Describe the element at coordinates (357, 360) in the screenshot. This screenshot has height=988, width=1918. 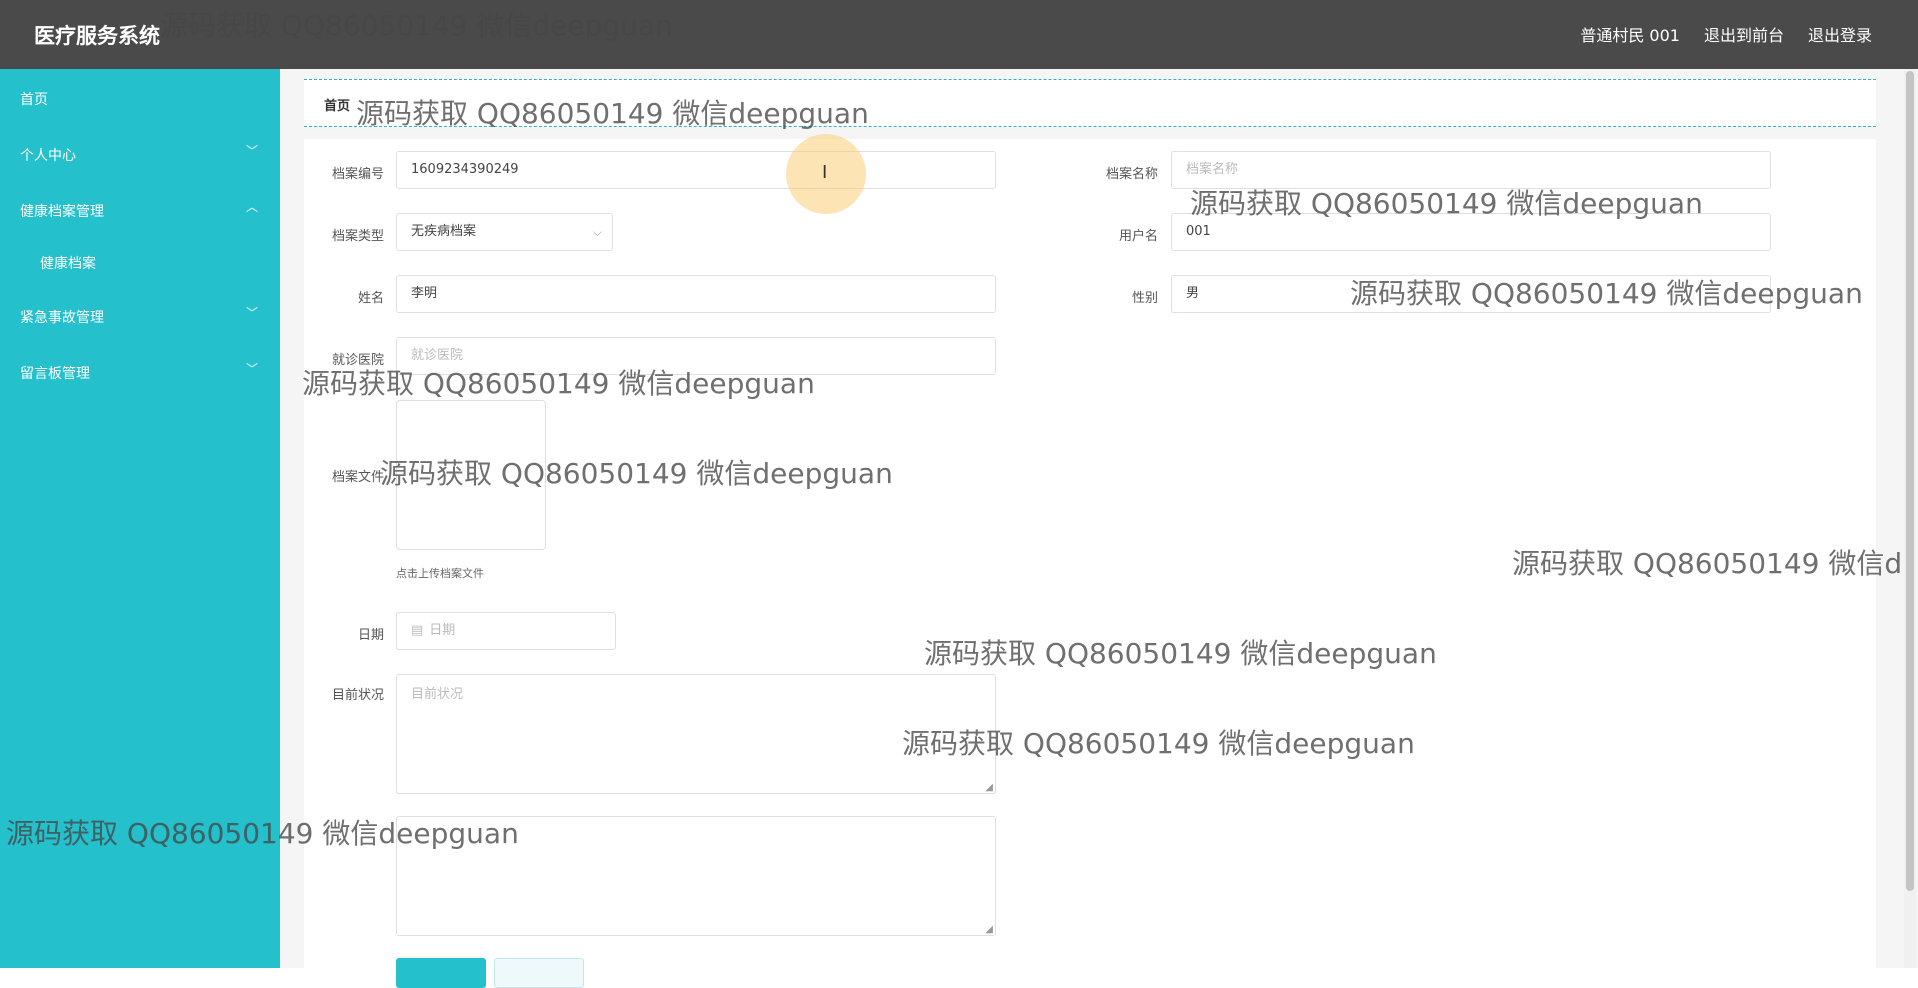
I see `hospital-label: 就诊医院` at that location.